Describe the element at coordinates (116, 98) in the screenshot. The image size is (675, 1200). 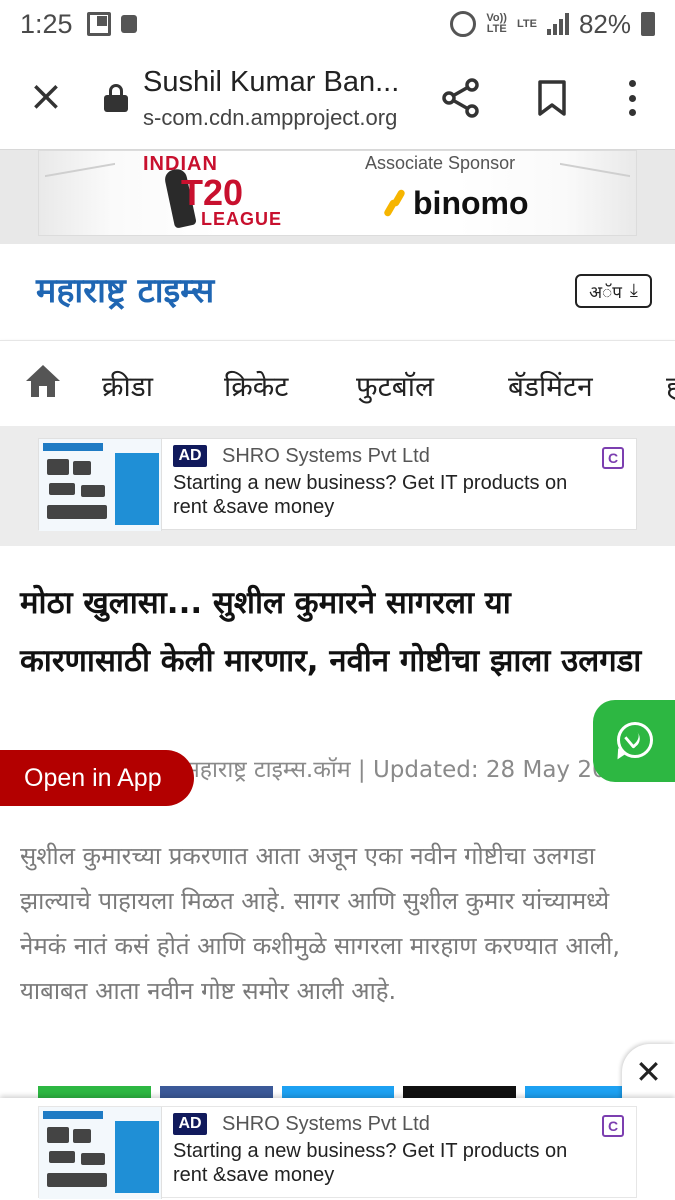
I see `lock-icon` at that location.